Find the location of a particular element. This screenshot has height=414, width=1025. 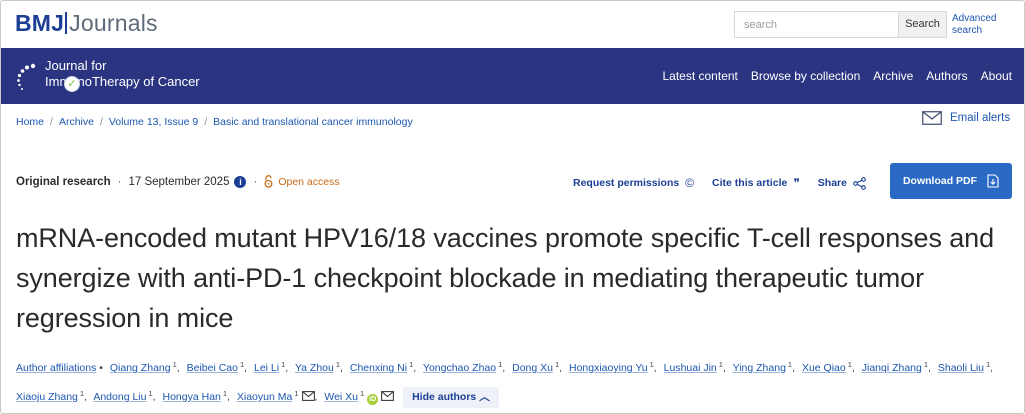

nav-archive: Archive is located at coordinates (893, 76).